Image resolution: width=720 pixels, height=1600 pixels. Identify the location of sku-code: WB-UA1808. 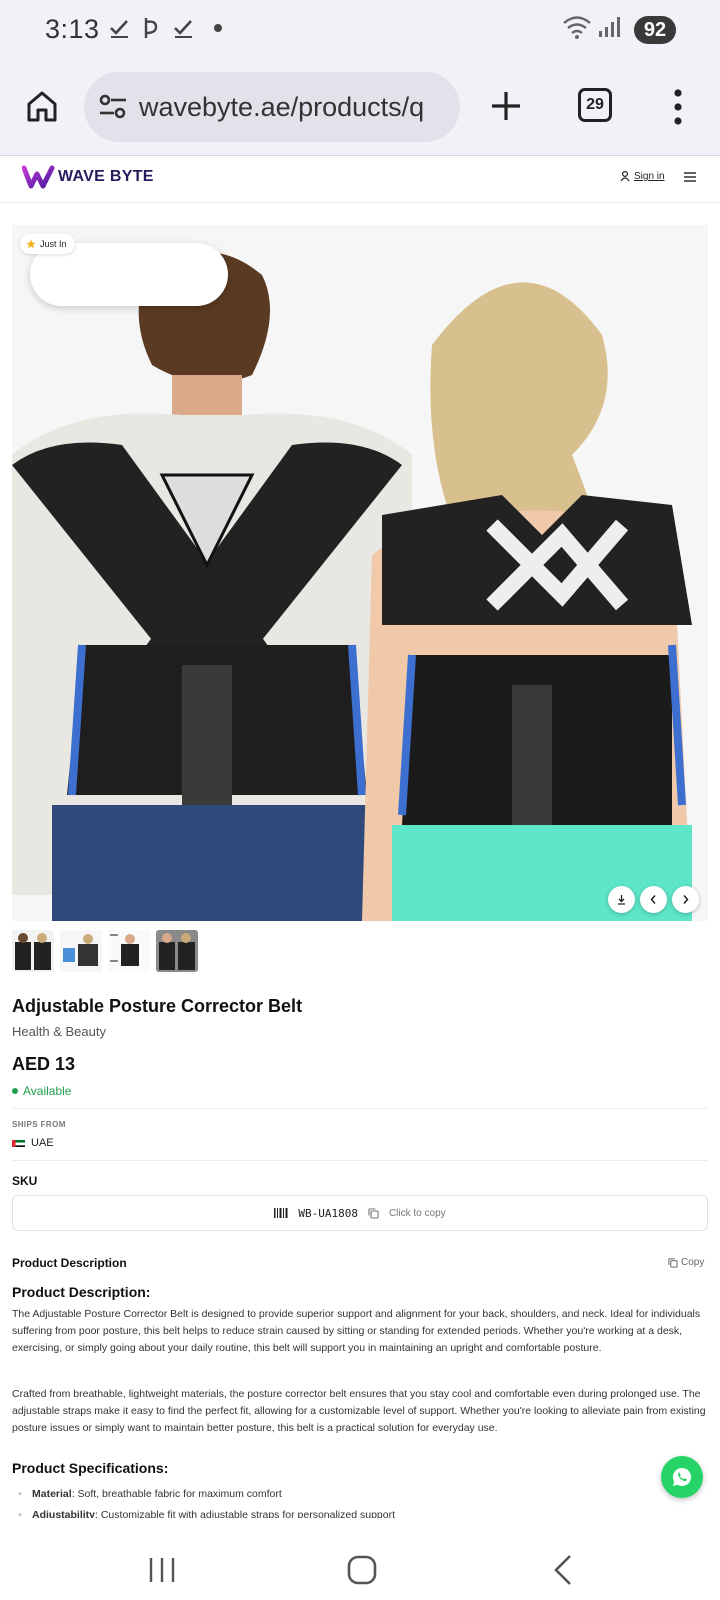
(328, 1213).